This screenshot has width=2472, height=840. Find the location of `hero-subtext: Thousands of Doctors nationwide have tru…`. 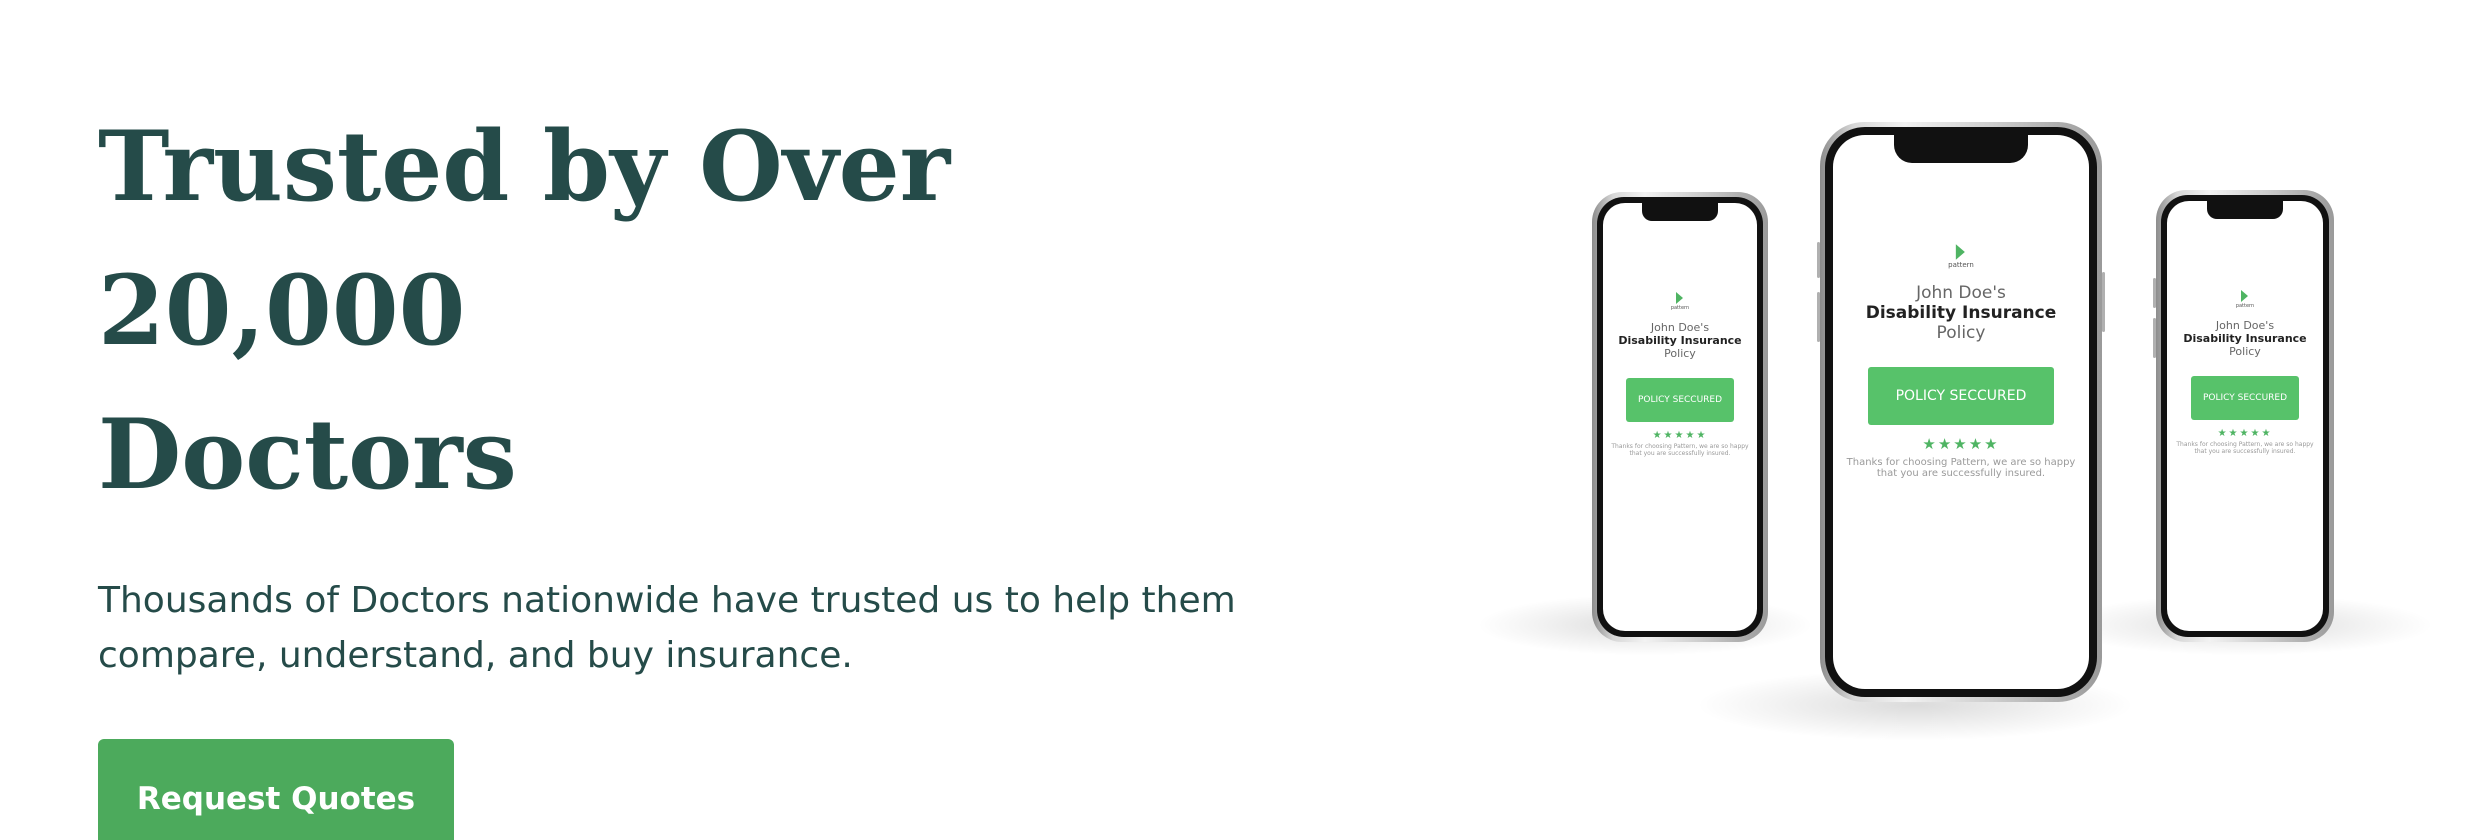

hero-subtext: Thousands of Doctors nationwide have tru… is located at coordinates (667, 628).